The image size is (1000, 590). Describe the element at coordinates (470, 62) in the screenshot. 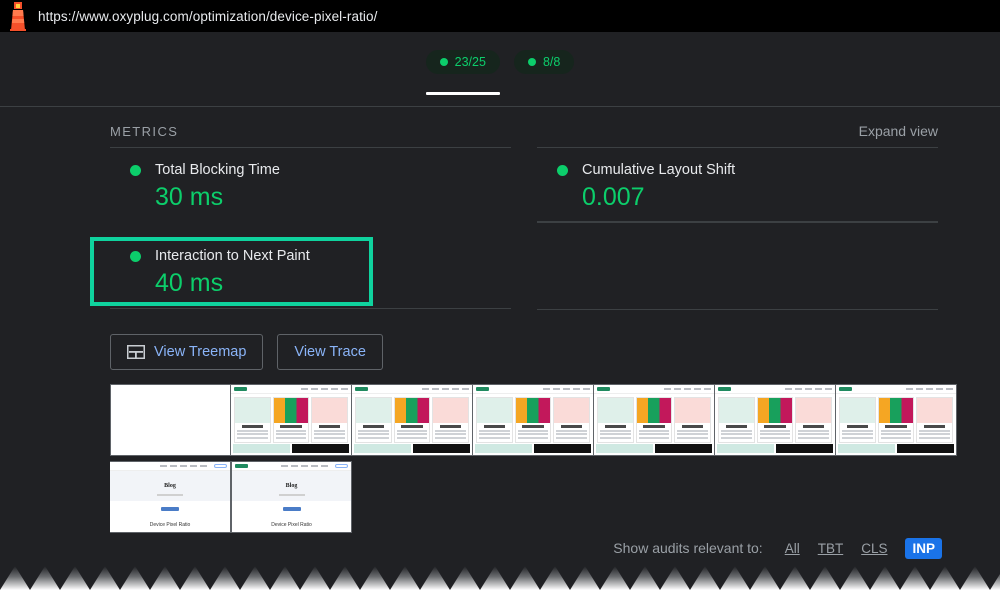

I see `score-tab-label: 23/25` at that location.